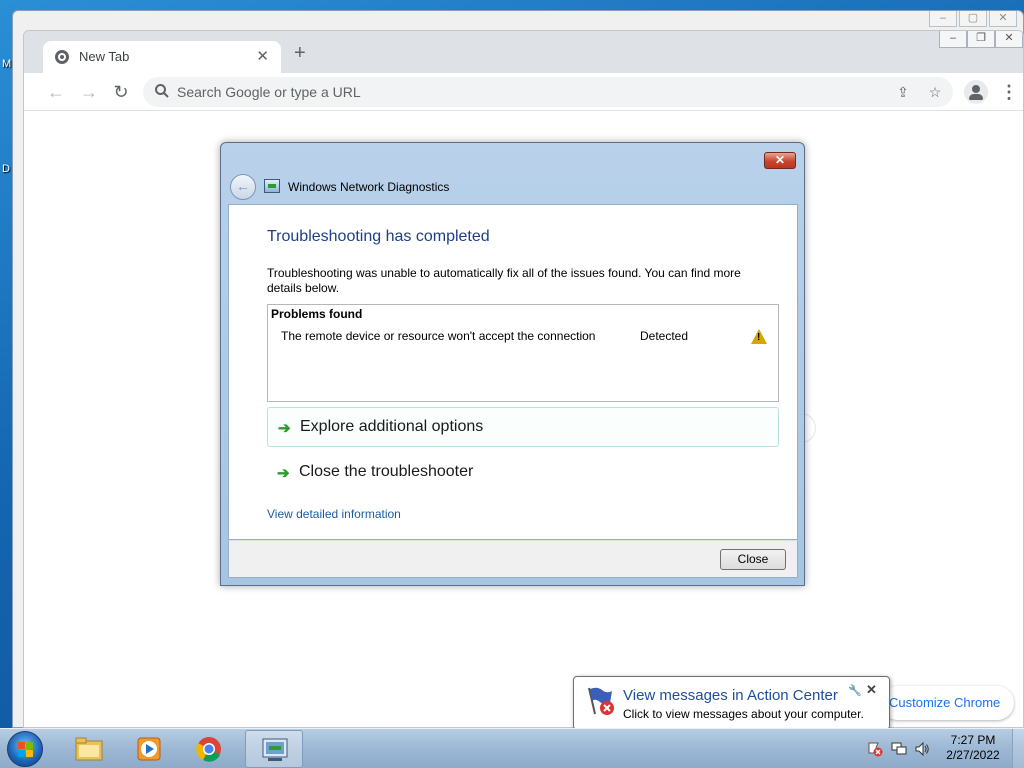 Image resolution: width=1024 pixels, height=768 pixels. What do you see at coordinates (162, 91) in the screenshot?
I see `search-icon` at bounding box center [162, 91].